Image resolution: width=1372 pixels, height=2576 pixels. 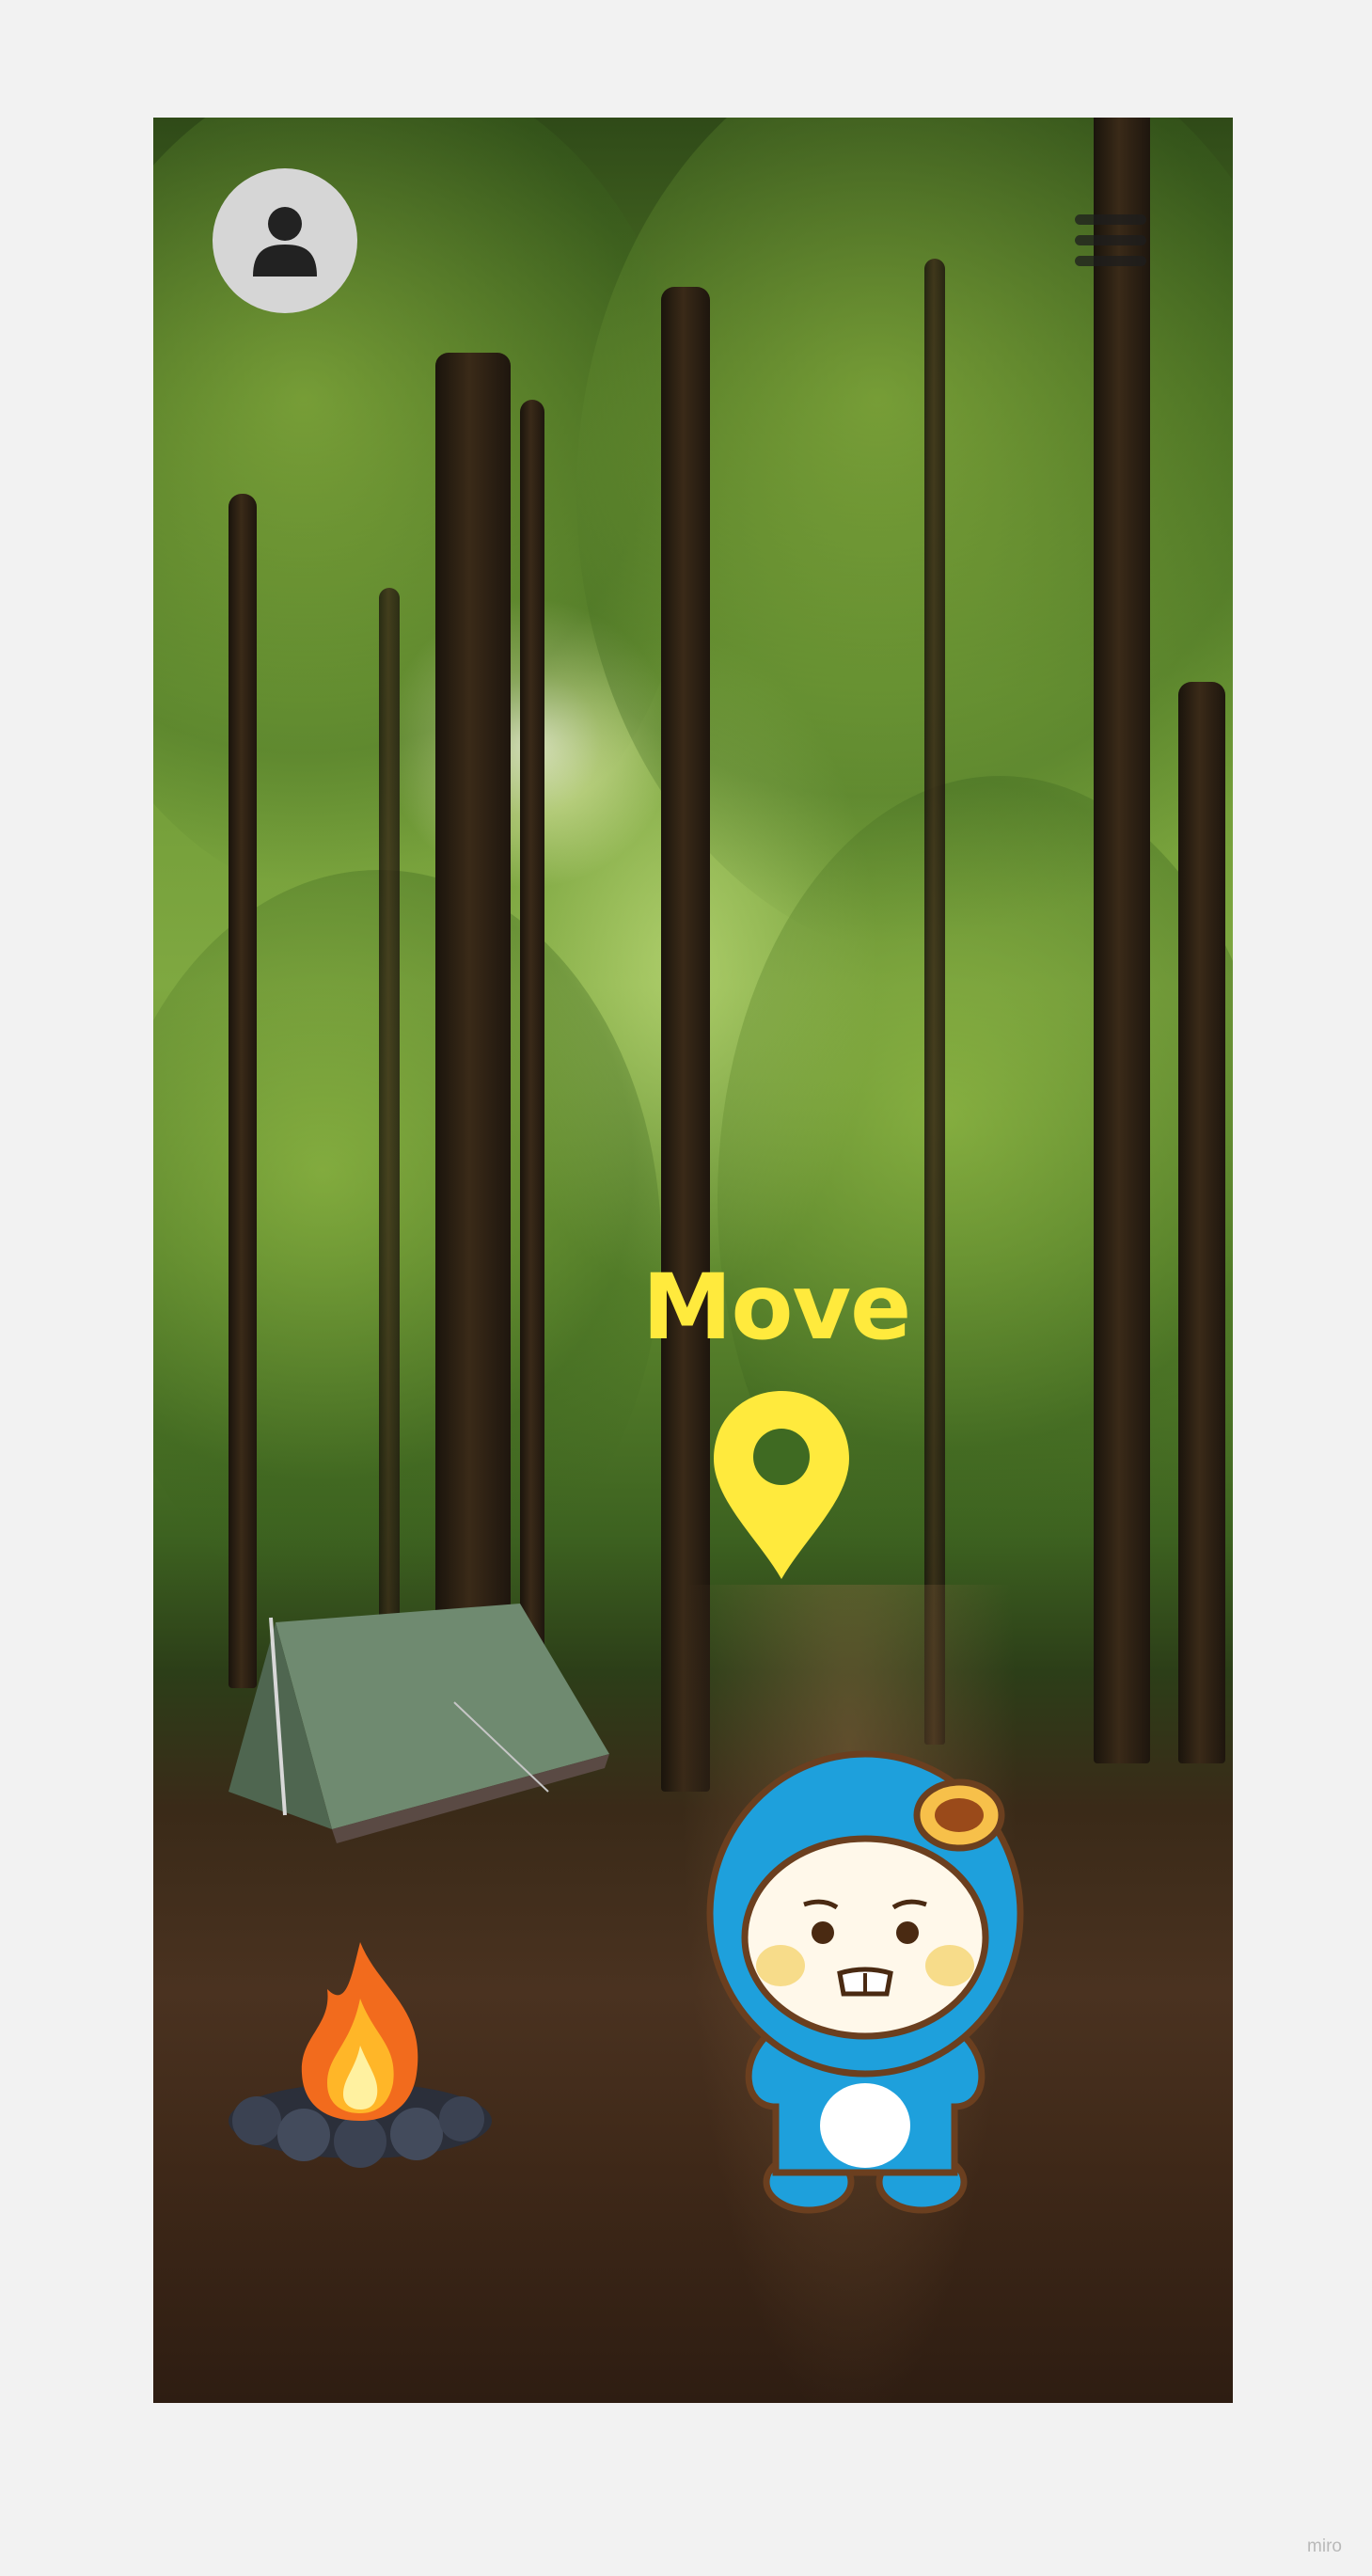 I want to click on blue-mascot-character, so click(x=865, y=1984).